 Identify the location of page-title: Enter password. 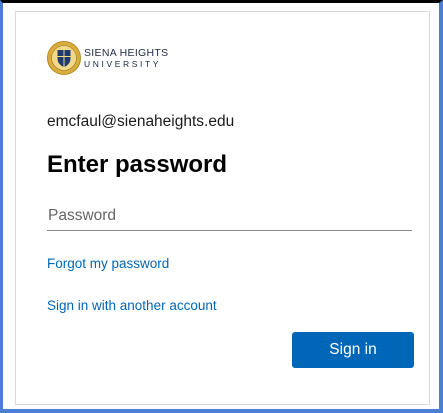
(137, 164).